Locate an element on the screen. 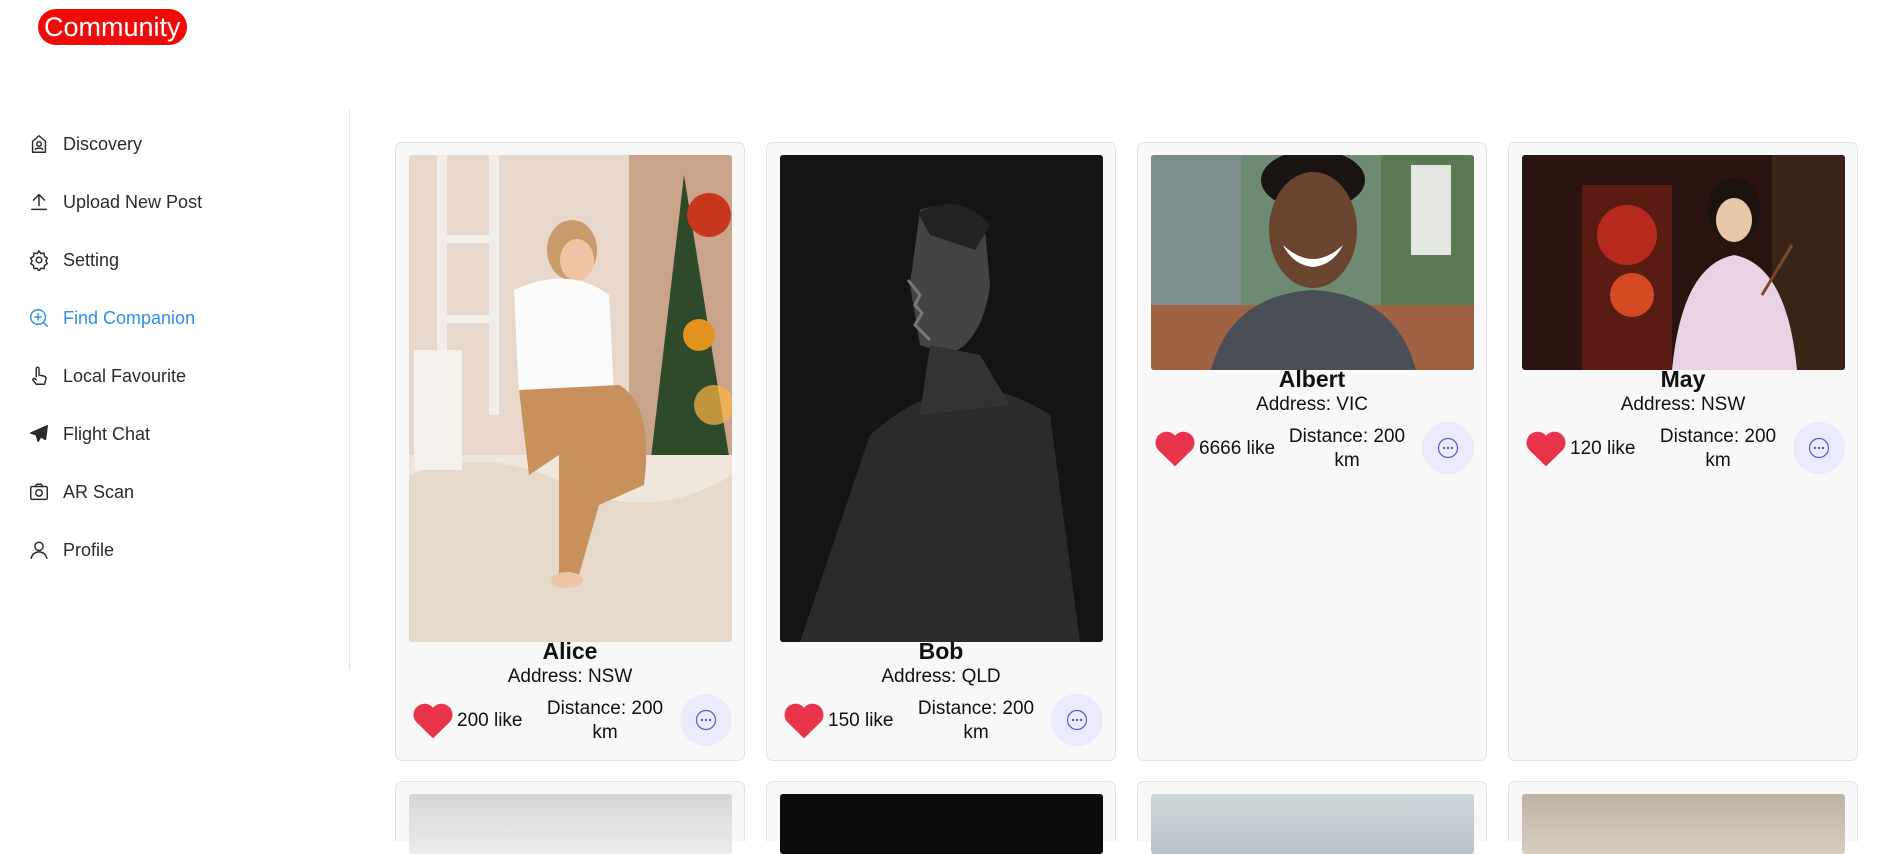  companion-stats: 120 like Distance: 200 km is located at coordinates (1685, 448).